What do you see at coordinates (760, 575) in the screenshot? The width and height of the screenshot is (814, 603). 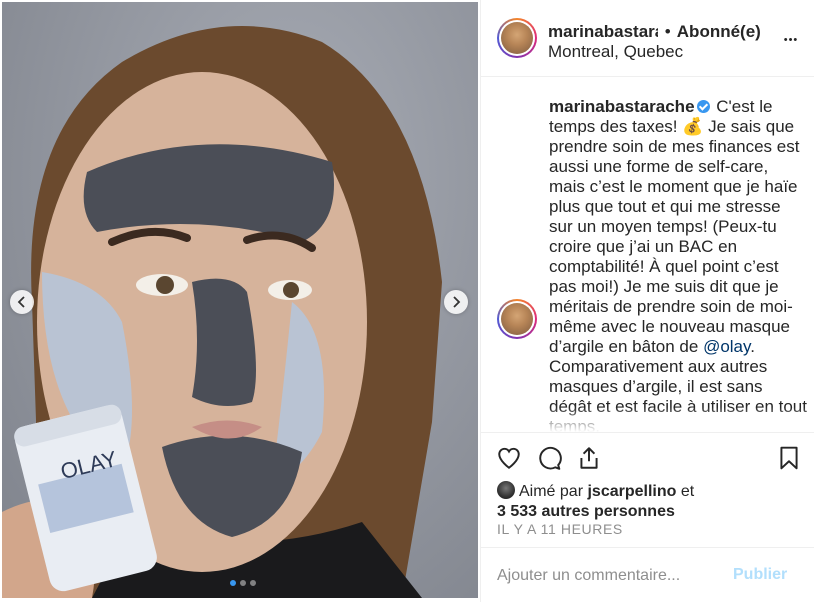 I see `publish-button: Publier` at bounding box center [760, 575].